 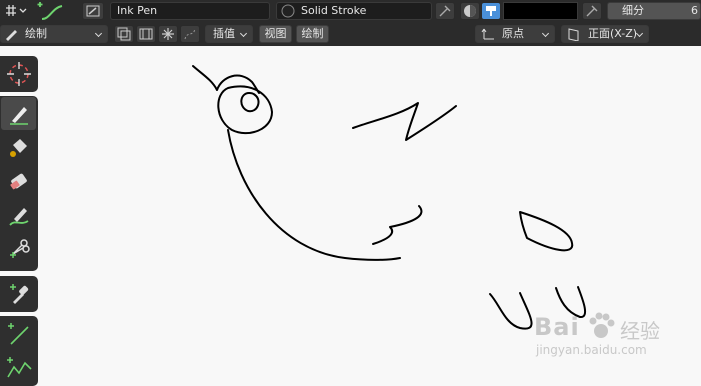 What do you see at coordinates (513, 33) in the screenshot?
I see `origin-label: 原点` at bounding box center [513, 33].